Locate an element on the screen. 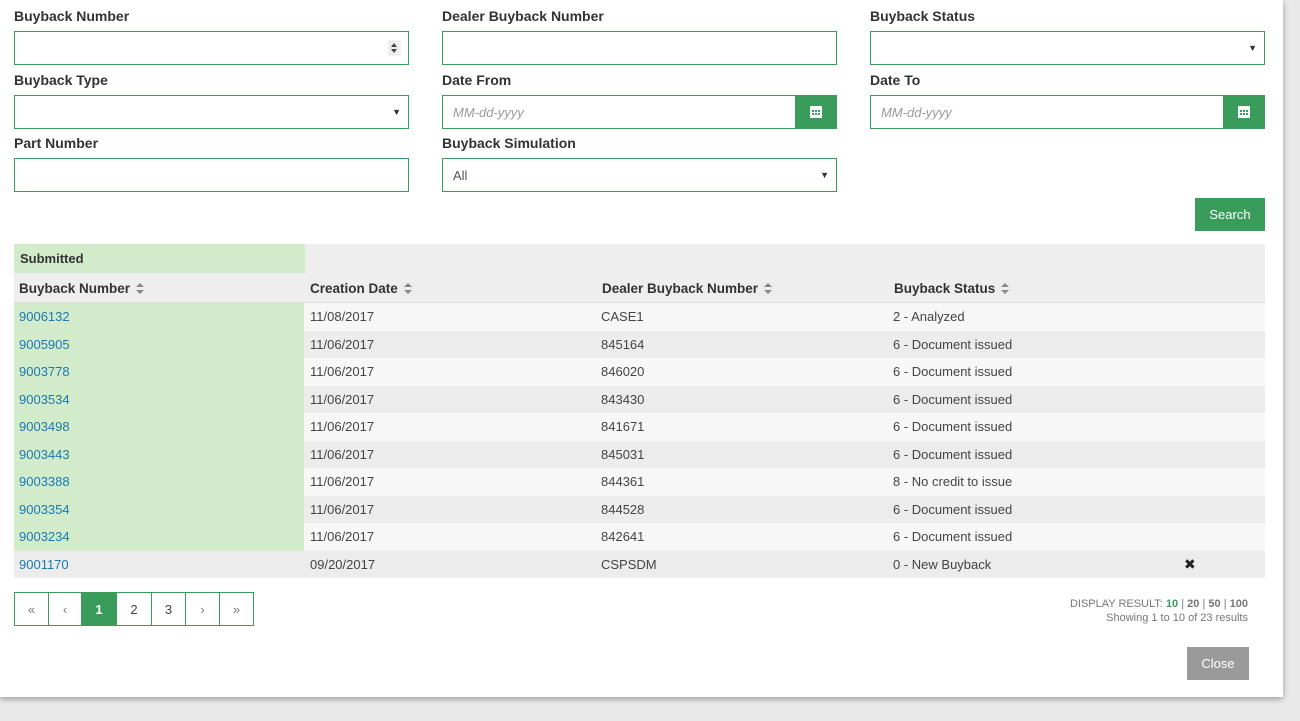 The width and height of the screenshot is (1300, 721). next-page-button: › is located at coordinates (202, 609).